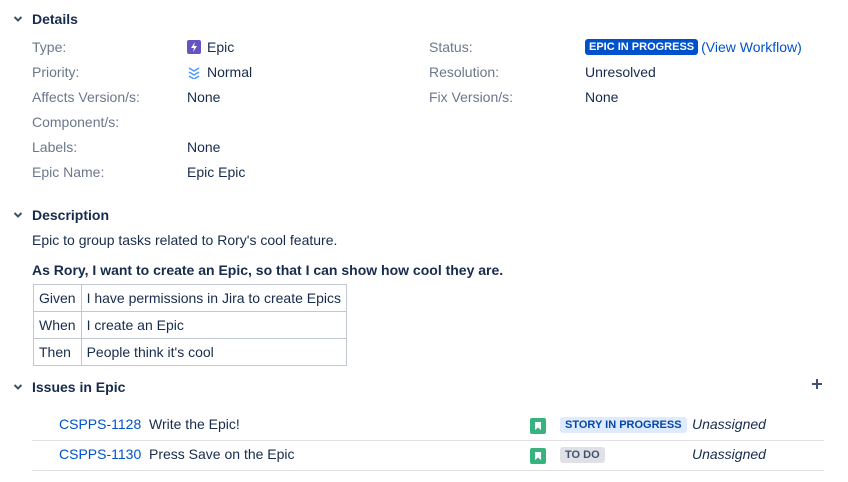  I want to click on fix-version-value: None, so click(602, 97).